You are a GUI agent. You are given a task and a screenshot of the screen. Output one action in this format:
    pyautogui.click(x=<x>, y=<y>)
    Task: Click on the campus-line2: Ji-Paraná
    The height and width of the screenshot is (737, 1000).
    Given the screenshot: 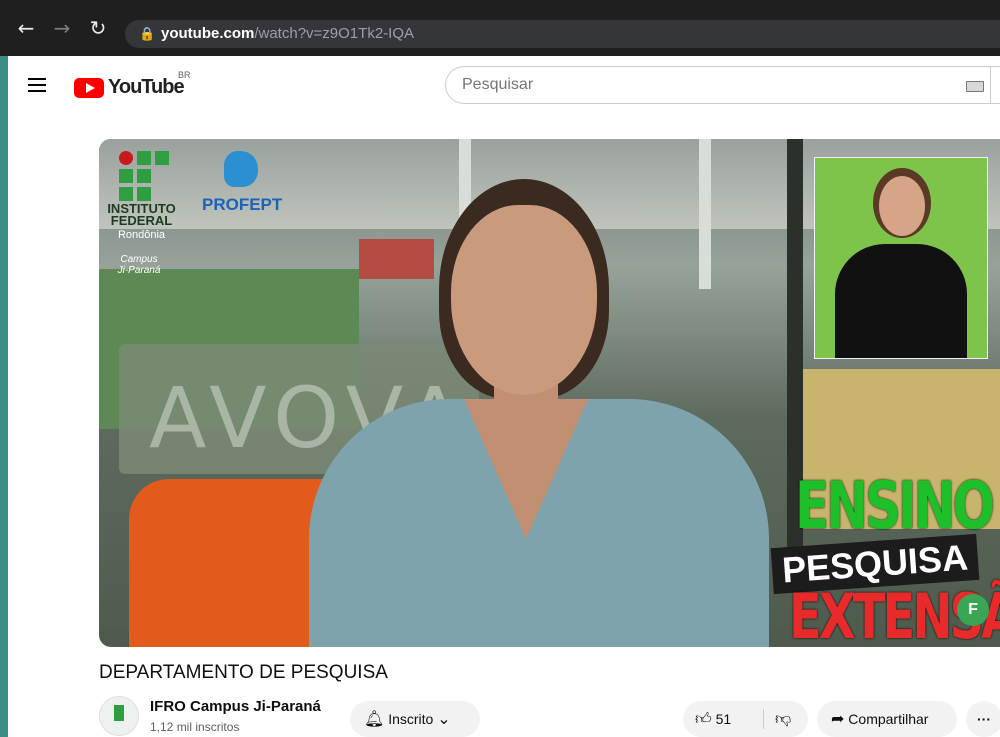 What is the action you would take?
    pyautogui.click(x=139, y=270)
    